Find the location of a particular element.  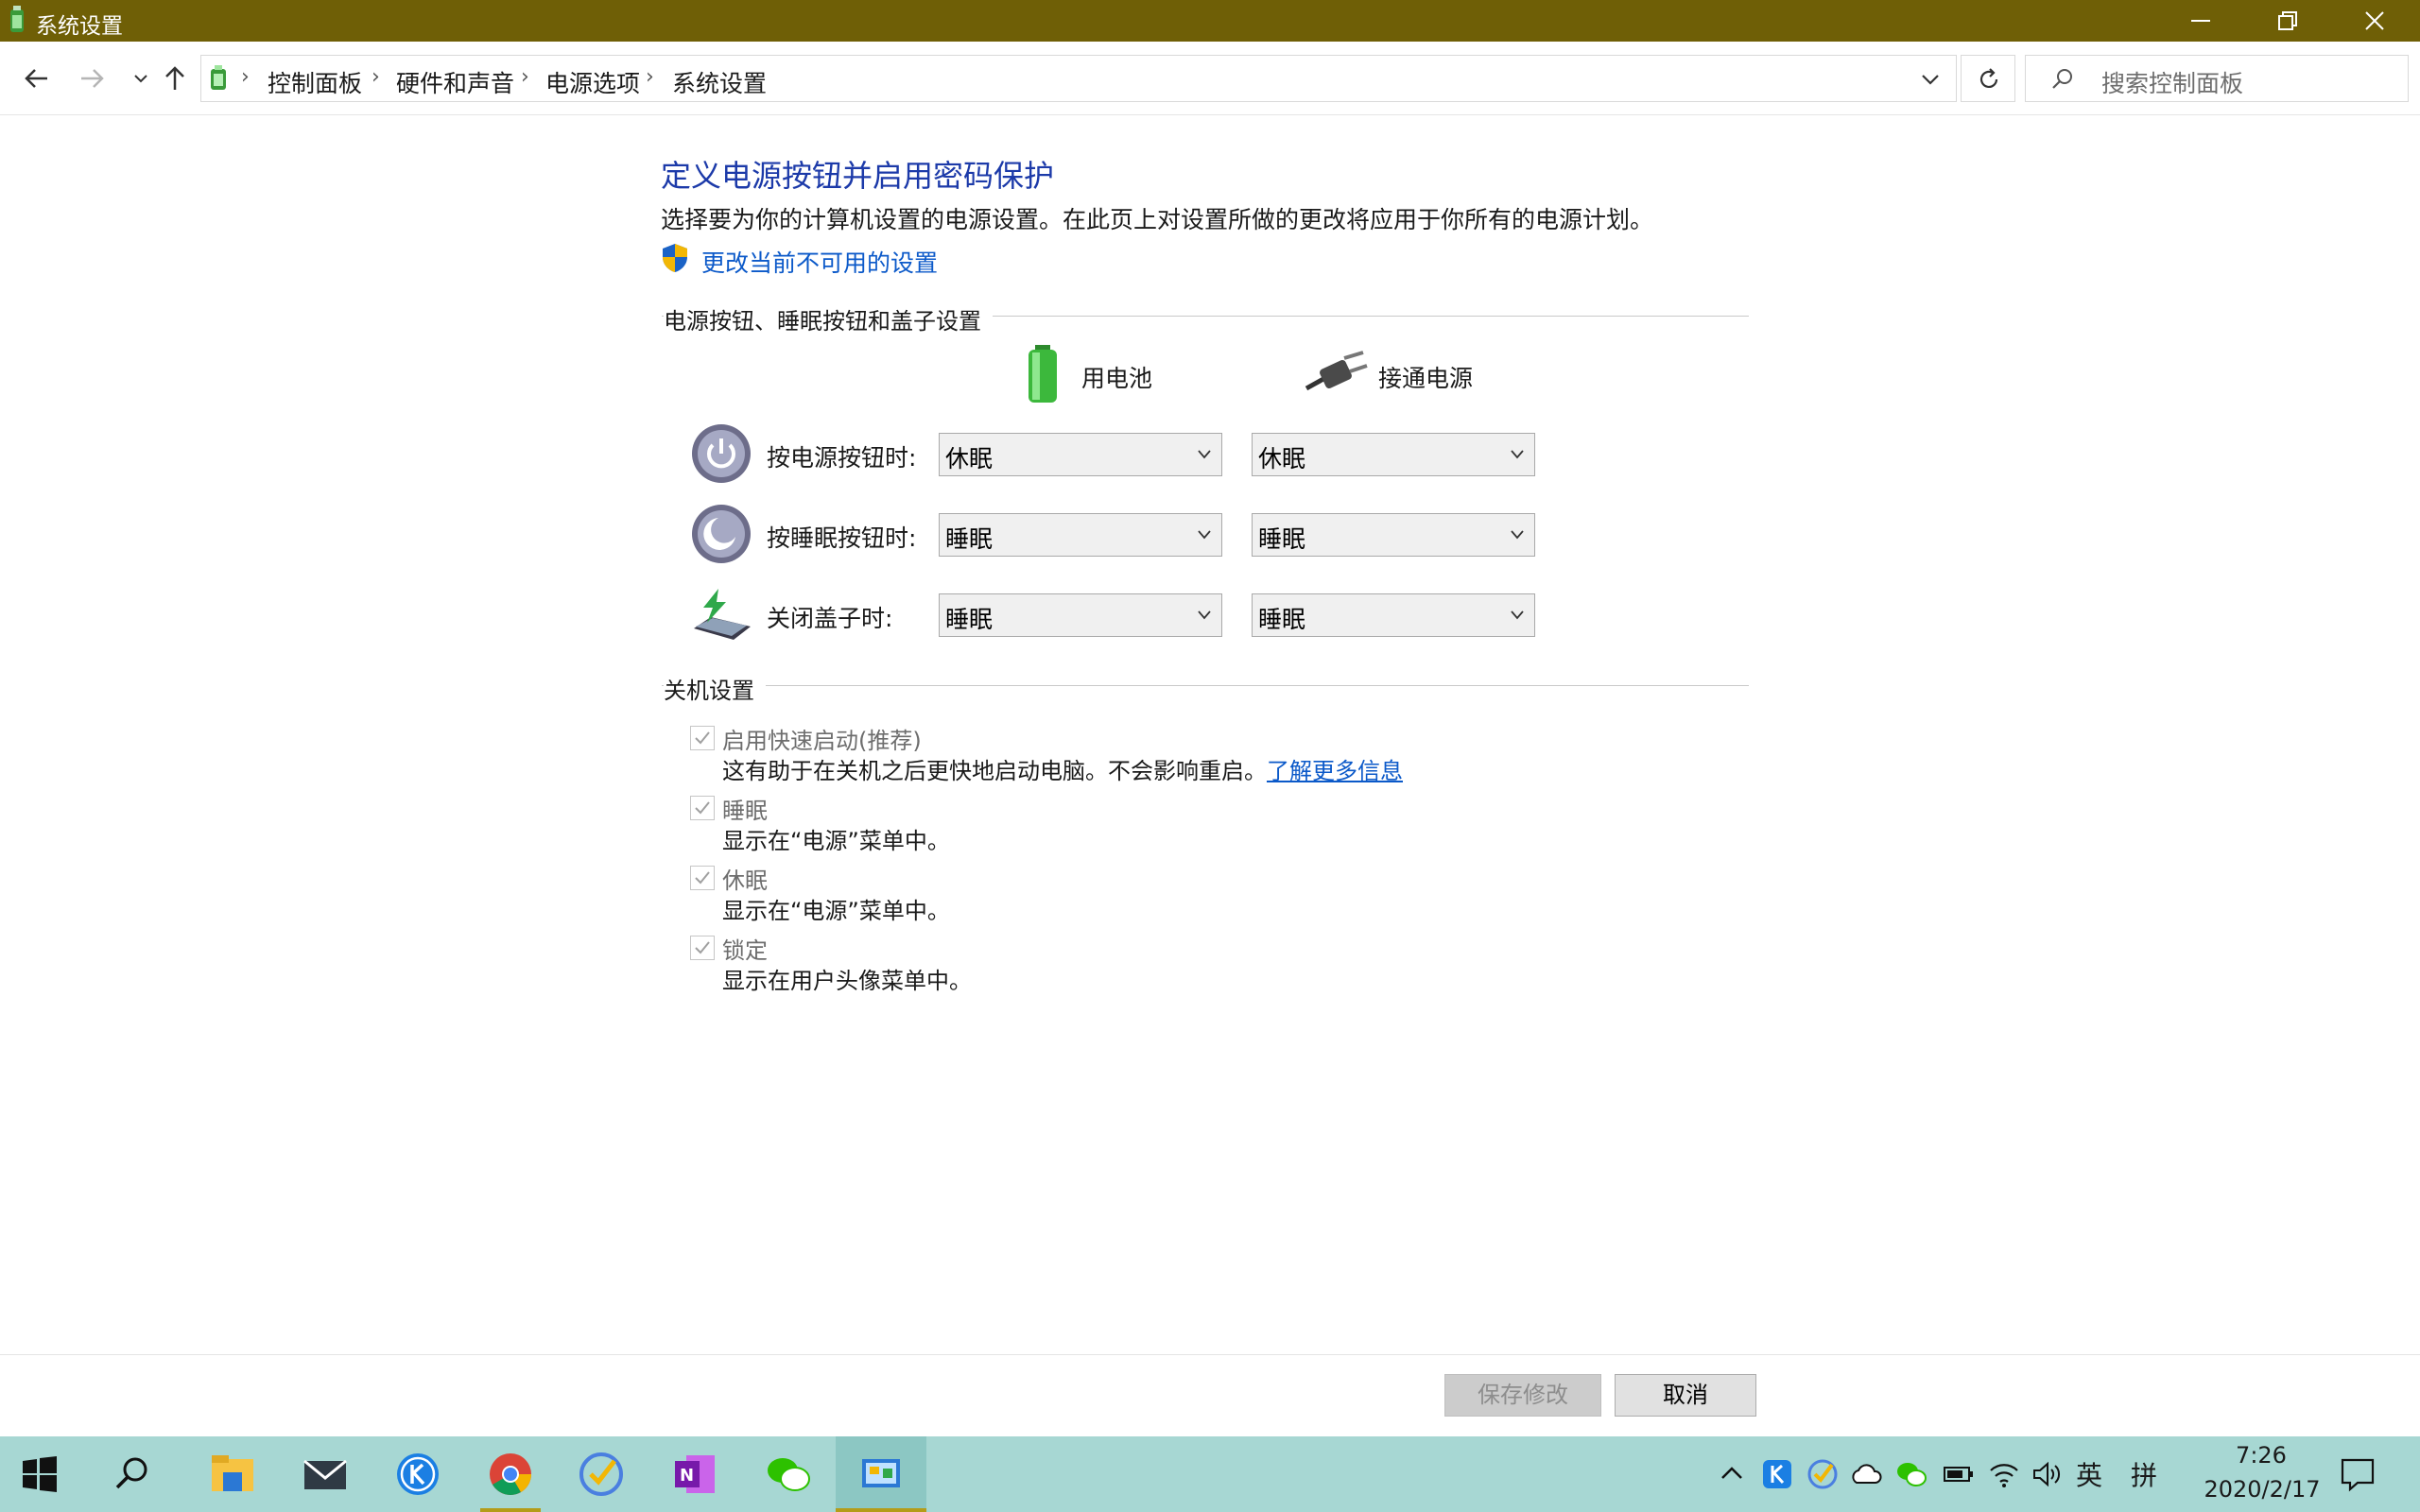

battery-tray-icon is located at coordinates (1959, 1474).